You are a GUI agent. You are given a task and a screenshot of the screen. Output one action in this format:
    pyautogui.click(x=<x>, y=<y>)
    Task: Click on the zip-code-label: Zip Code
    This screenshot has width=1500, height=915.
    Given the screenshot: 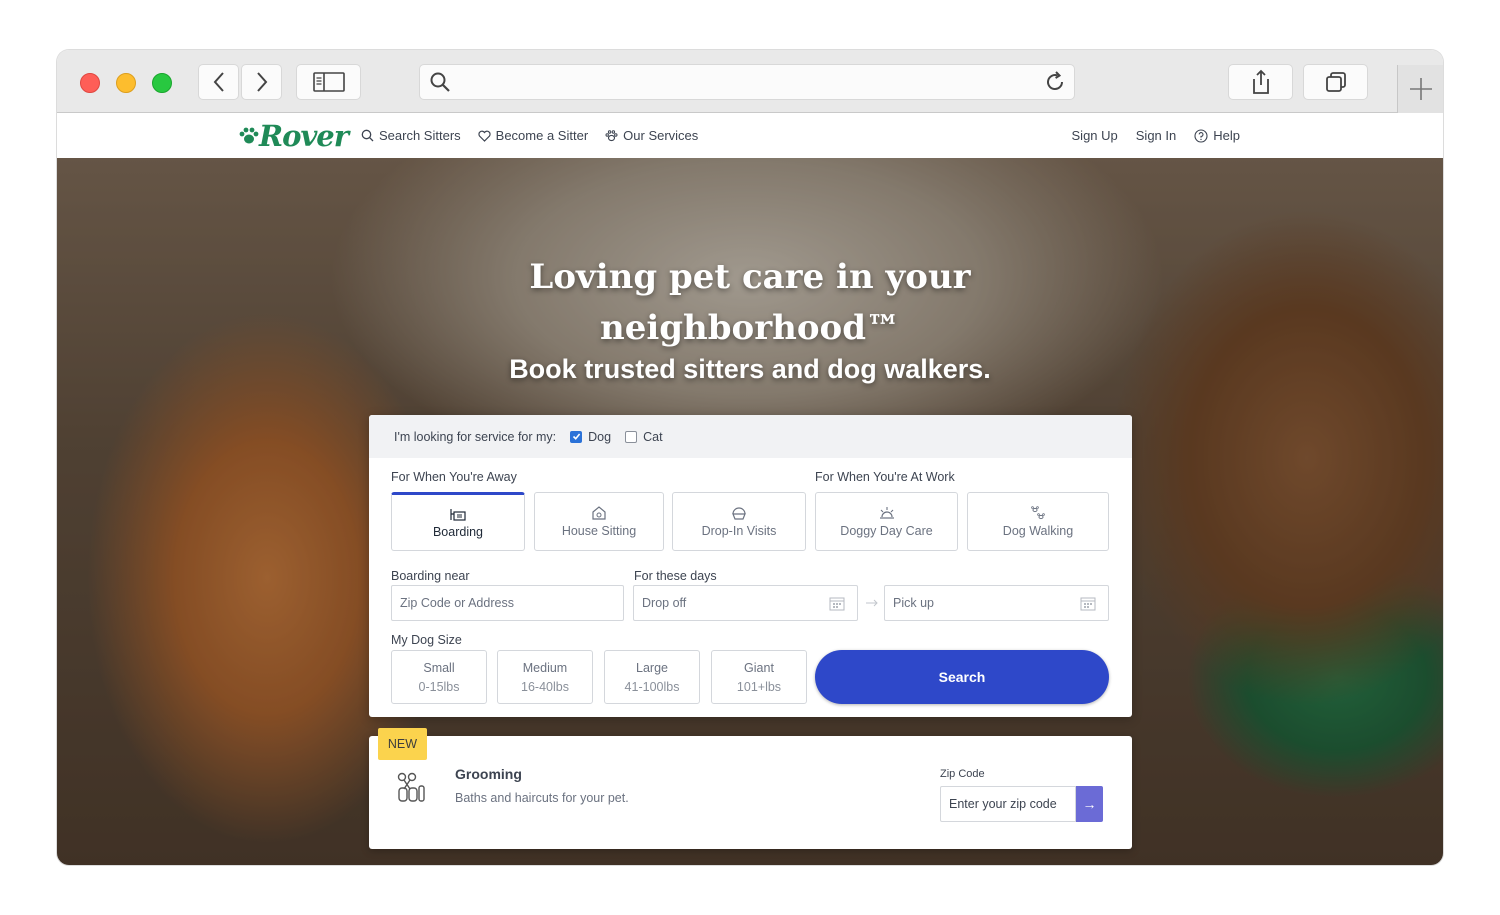 What is the action you would take?
    pyautogui.click(x=962, y=774)
    